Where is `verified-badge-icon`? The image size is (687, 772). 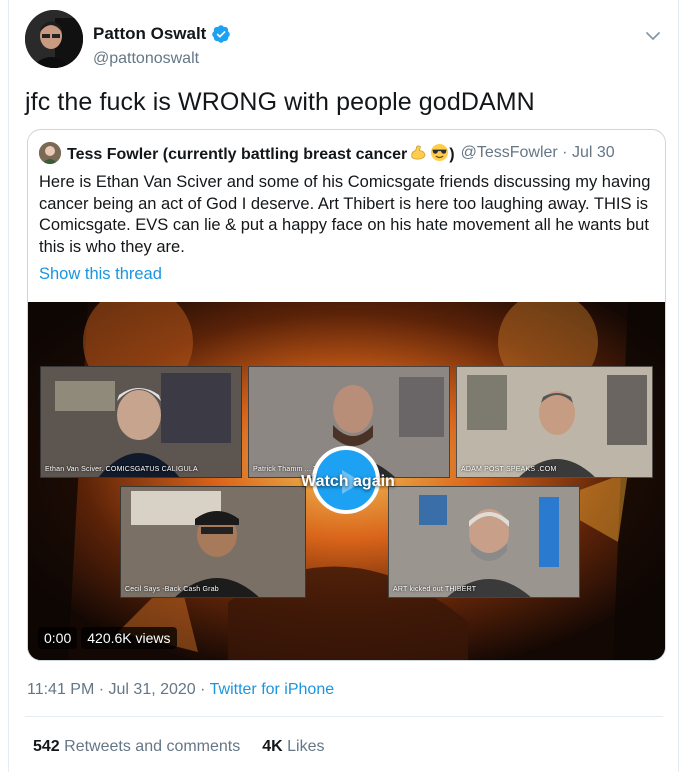 verified-badge-icon is located at coordinates (221, 34).